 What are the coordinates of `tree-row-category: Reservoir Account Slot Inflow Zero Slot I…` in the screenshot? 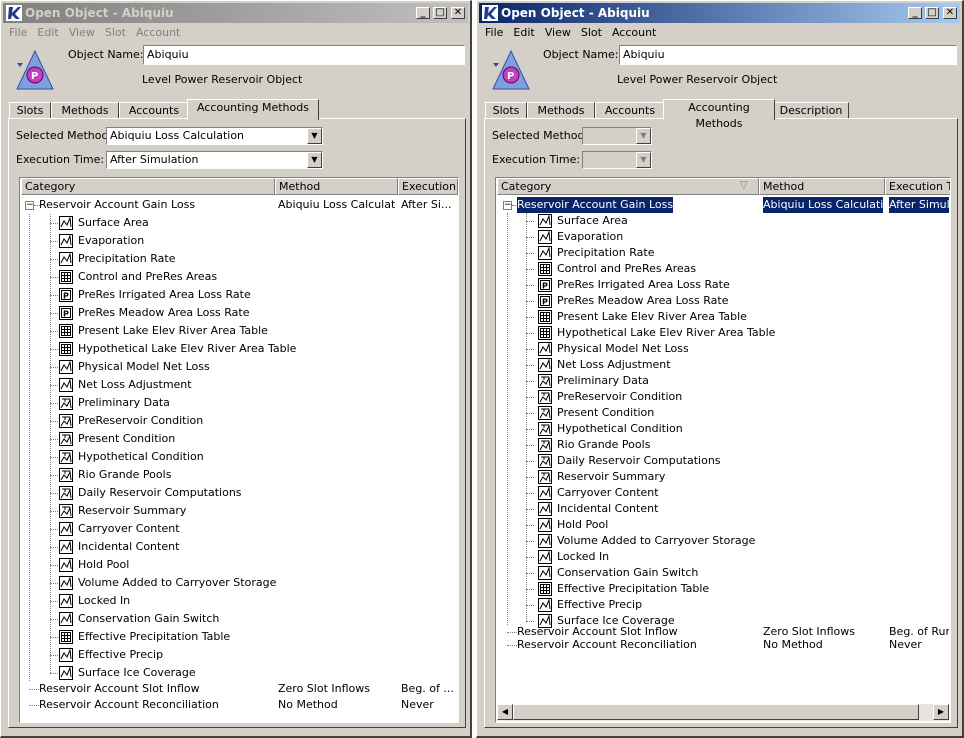 It's located at (239, 689).